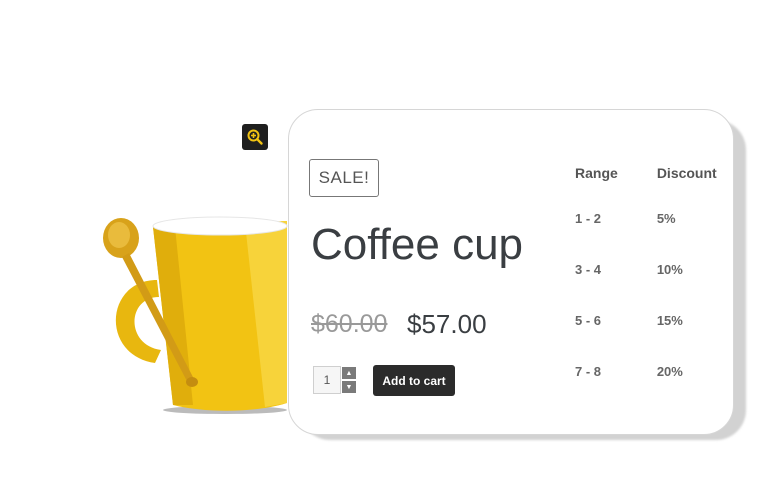 The height and width of the screenshot is (477, 776). What do you see at coordinates (327, 380) in the screenshot?
I see `quantity-input: 1` at bounding box center [327, 380].